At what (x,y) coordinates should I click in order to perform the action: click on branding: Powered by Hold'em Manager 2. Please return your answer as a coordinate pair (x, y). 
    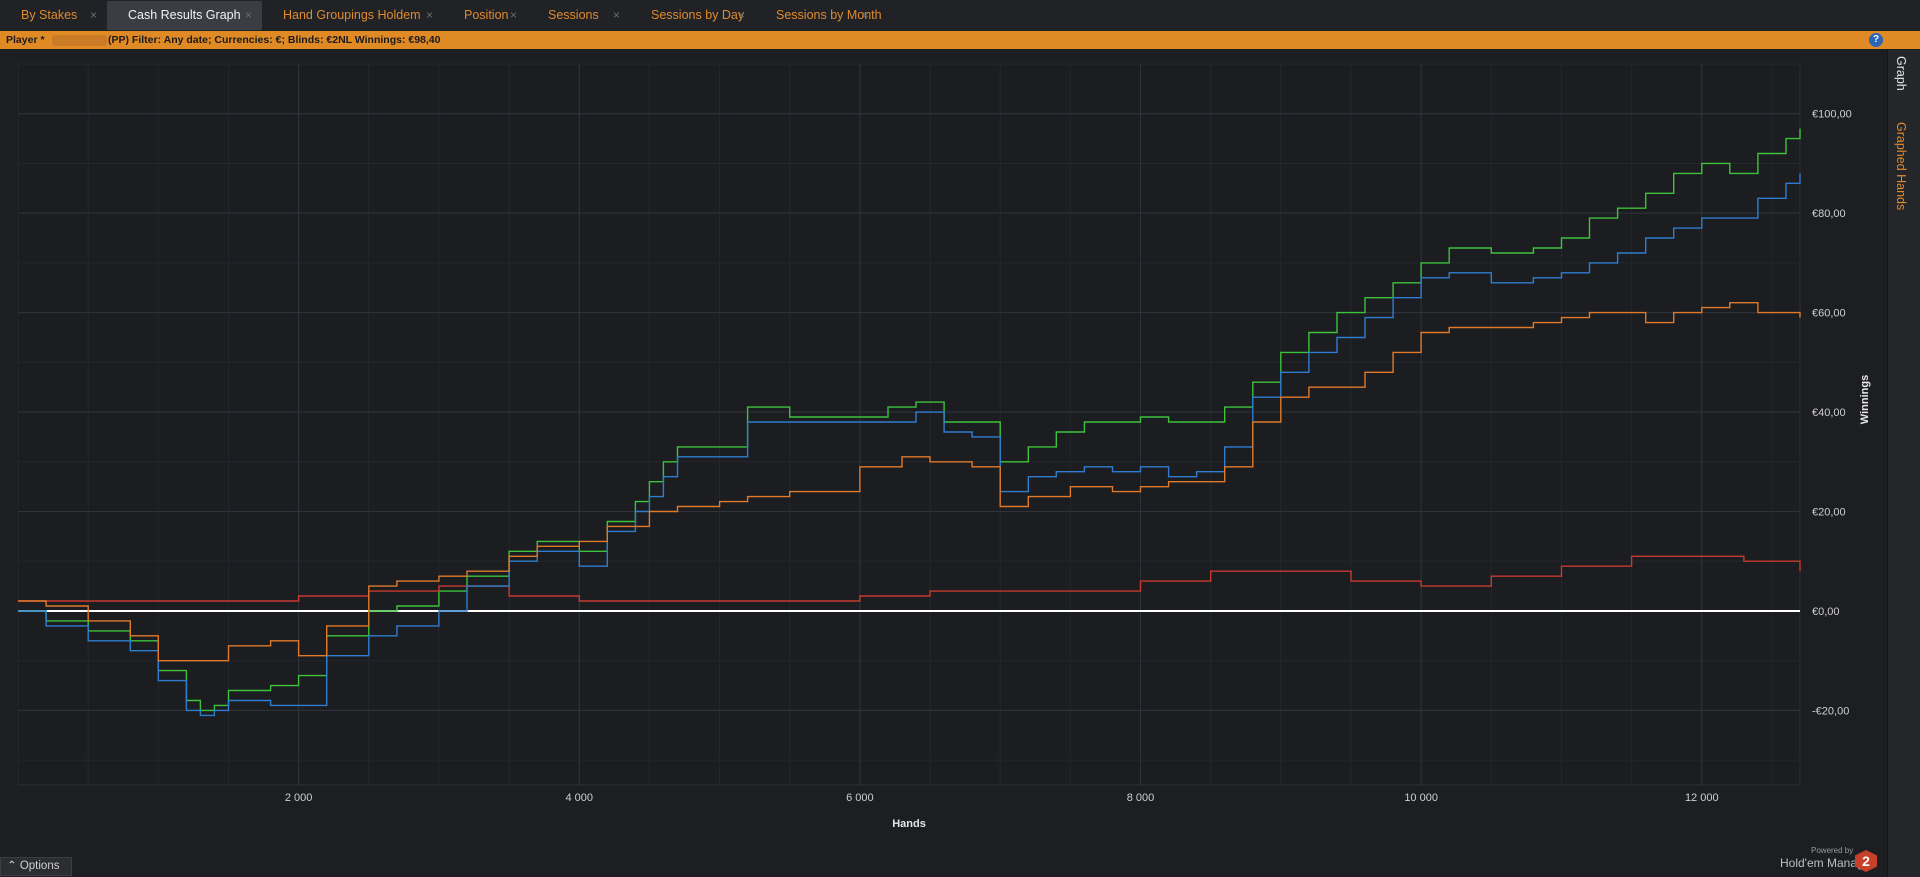
    Looking at the image, I should click on (1830, 861).